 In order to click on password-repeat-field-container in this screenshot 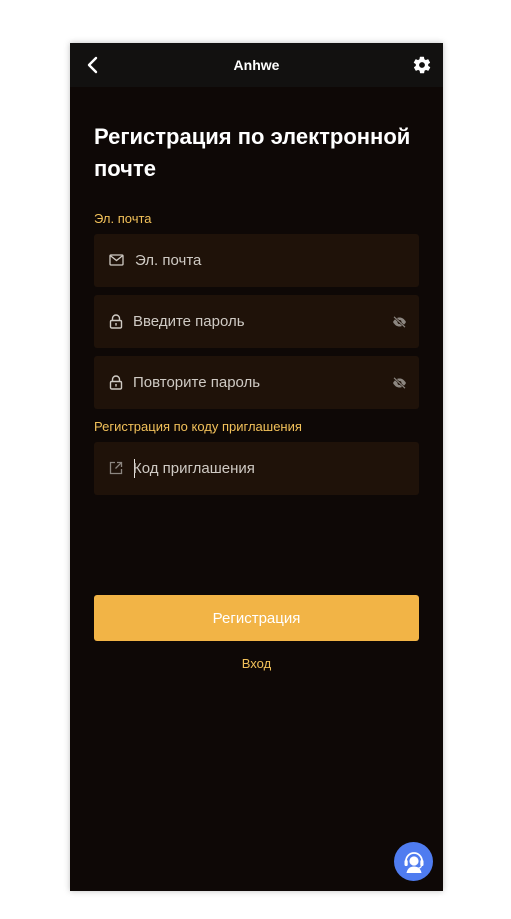, I will do `click(256, 382)`.